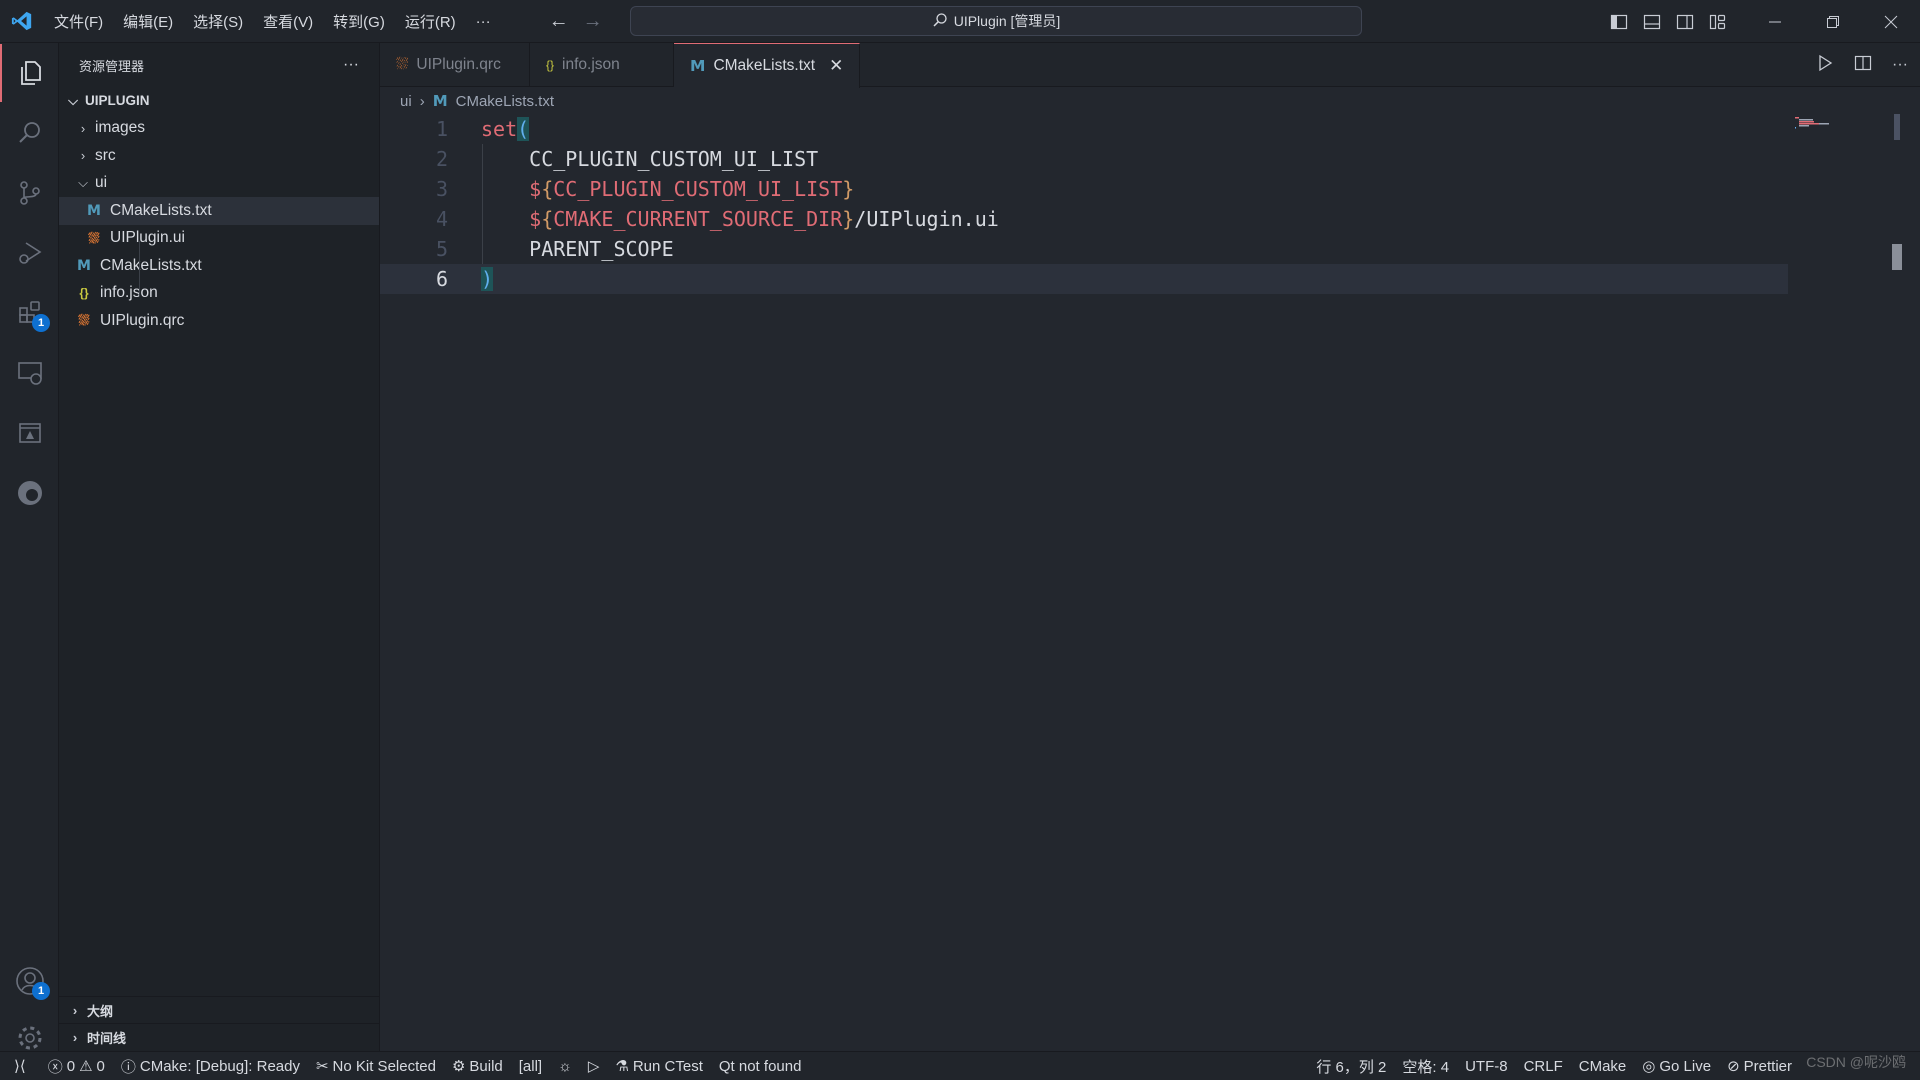 The image size is (1920, 1080). I want to click on split-editor-icon, so click(1863, 65).